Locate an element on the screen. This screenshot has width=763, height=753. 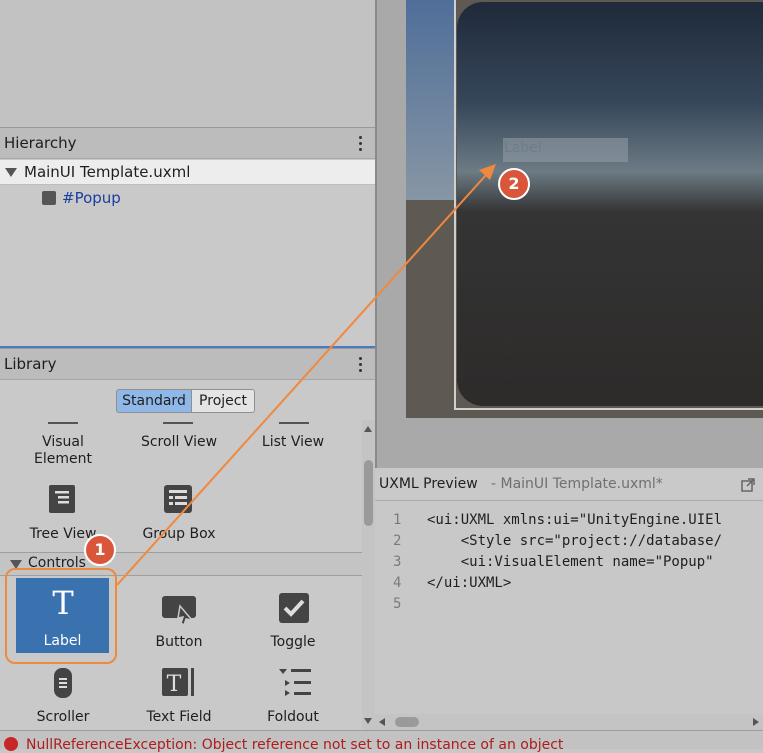
hierarchy-header: Hierarchy is located at coordinates (187, 143).